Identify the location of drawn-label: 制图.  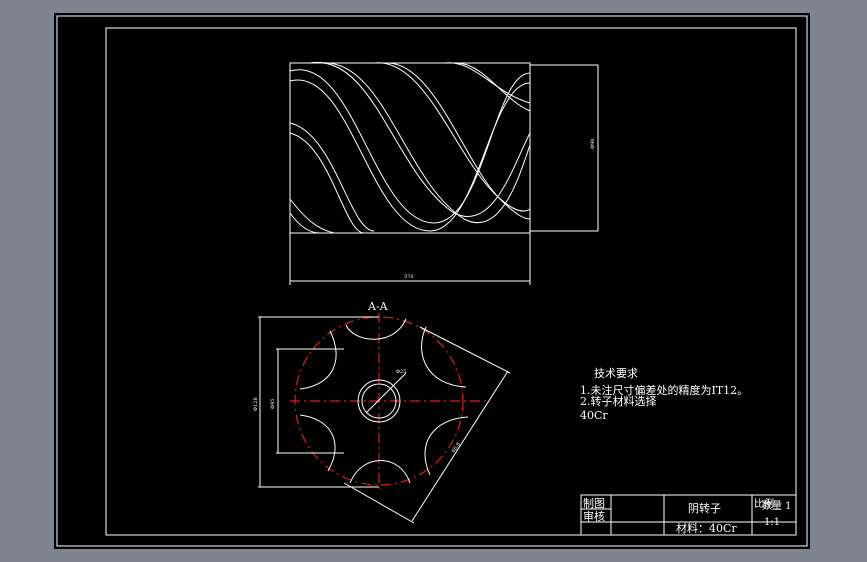
(594, 503).